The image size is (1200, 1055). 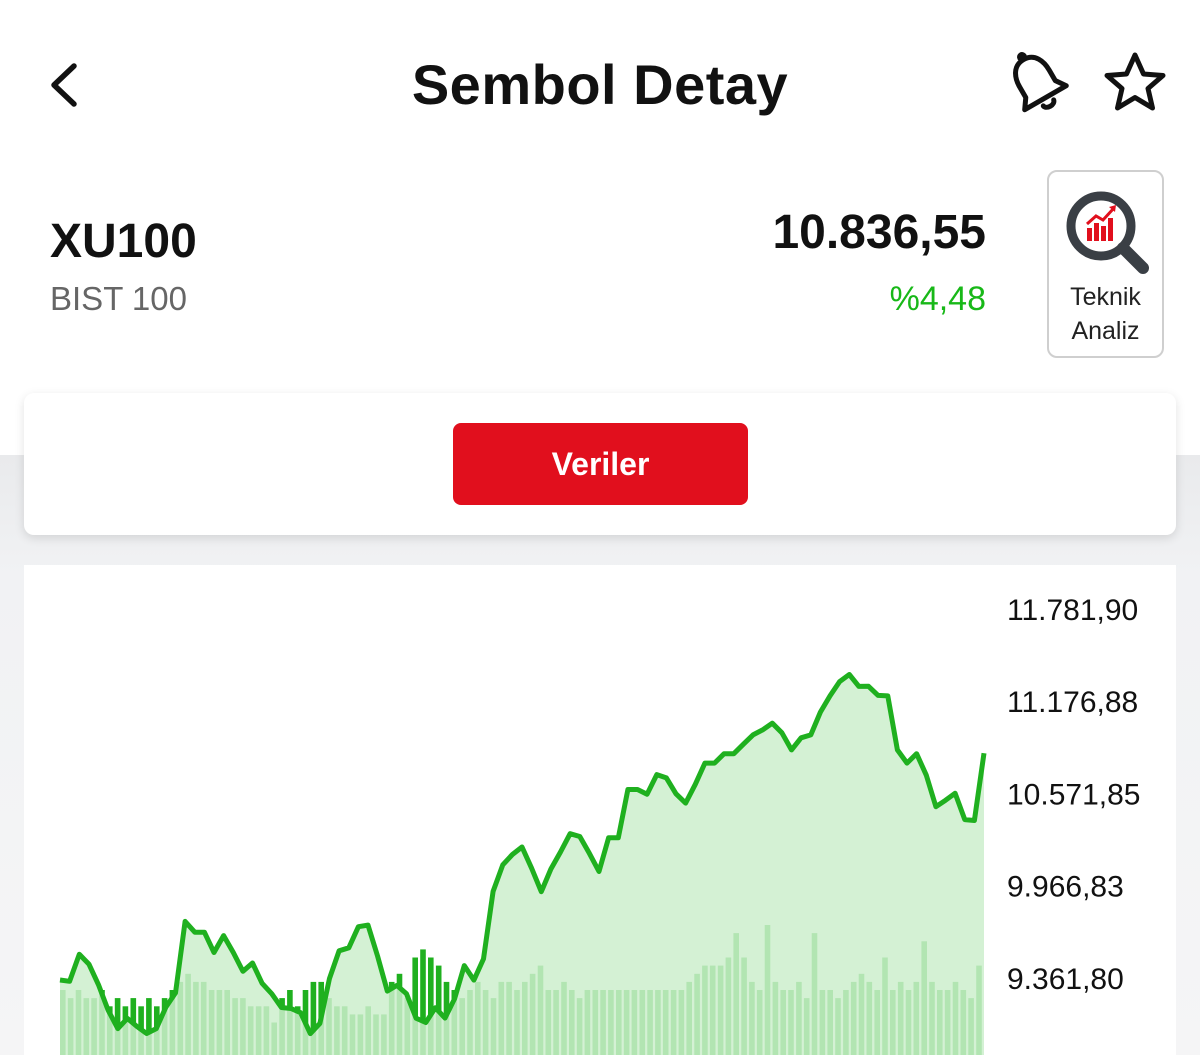 I want to click on alarm-button, so click(x=1037, y=83).